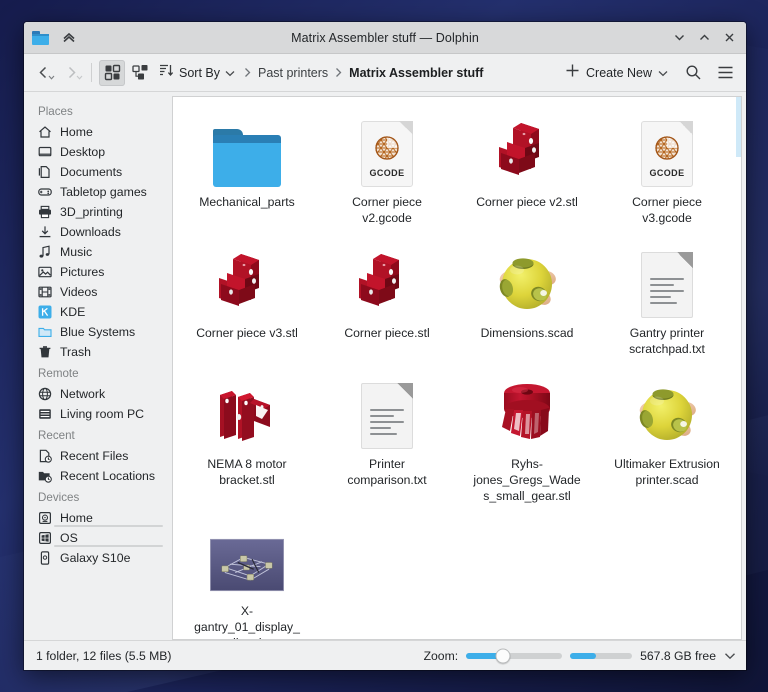 This screenshot has width=768, height=692. I want to click on file-label: Printer comparison.txt, so click(387, 472).